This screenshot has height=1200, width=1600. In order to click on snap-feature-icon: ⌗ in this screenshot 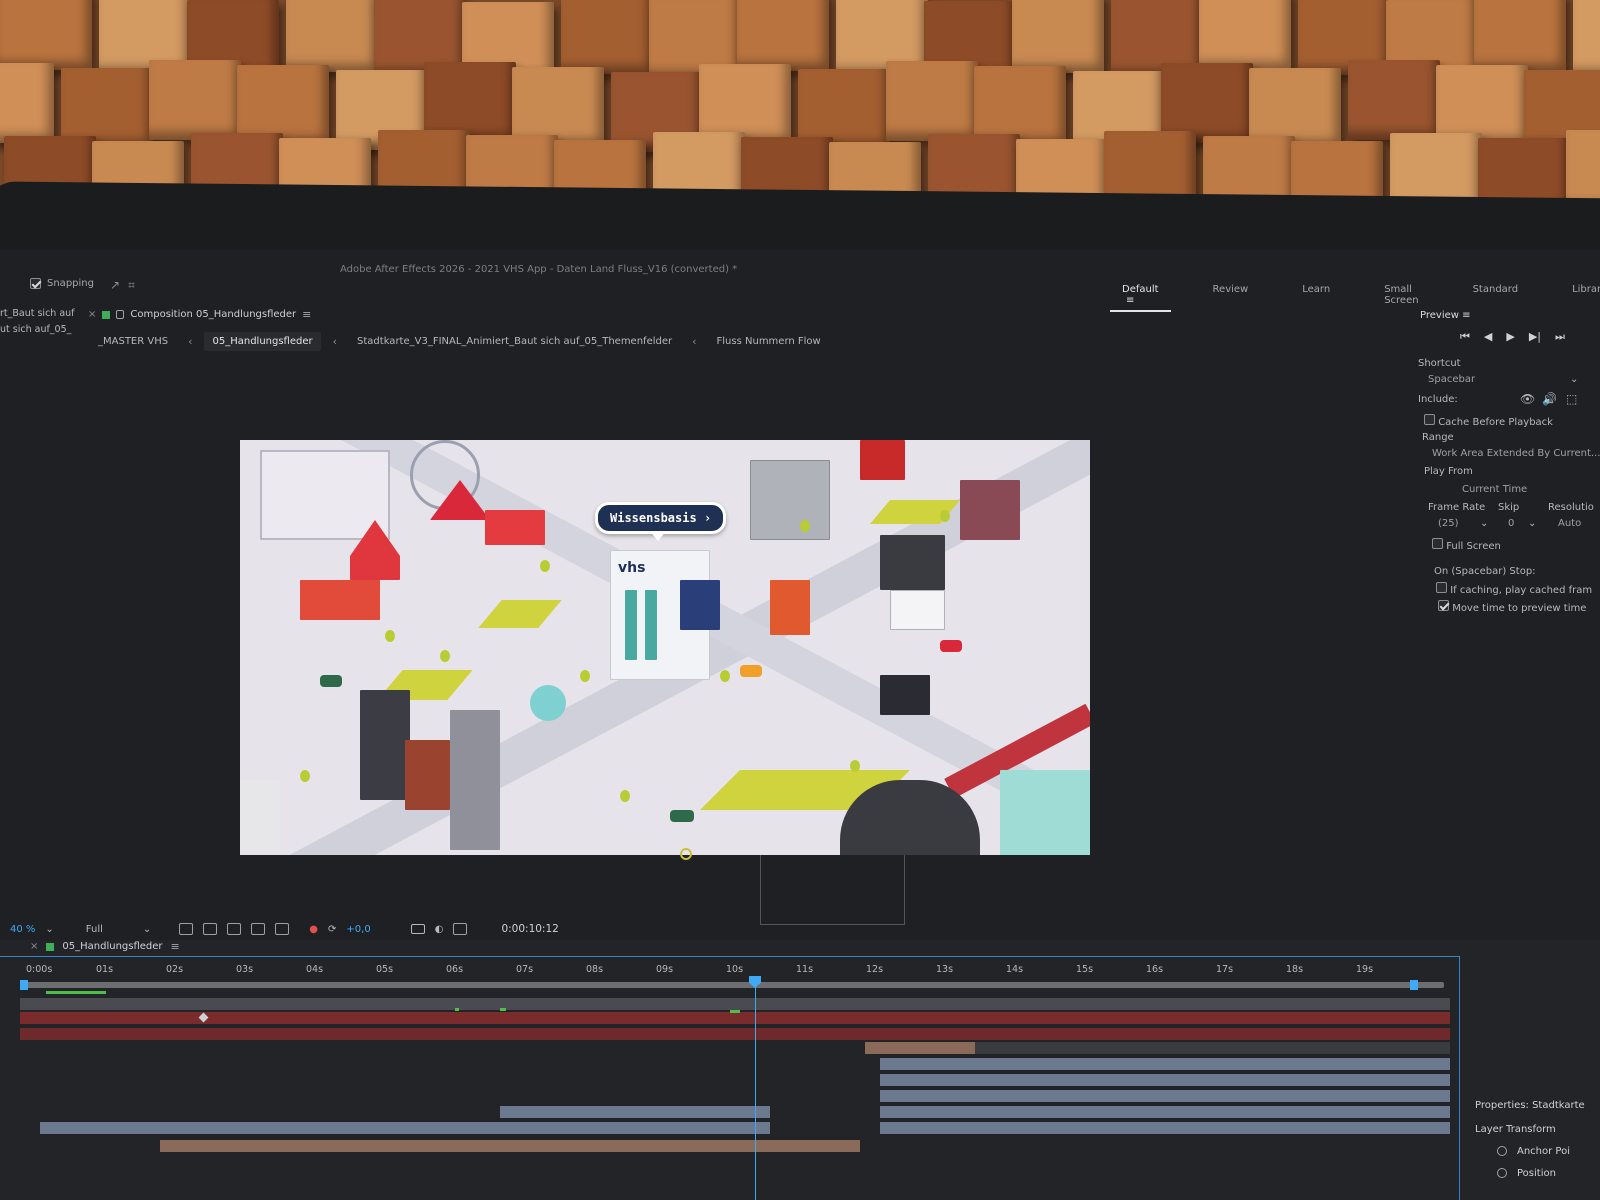, I will do `click(131, 285)`.